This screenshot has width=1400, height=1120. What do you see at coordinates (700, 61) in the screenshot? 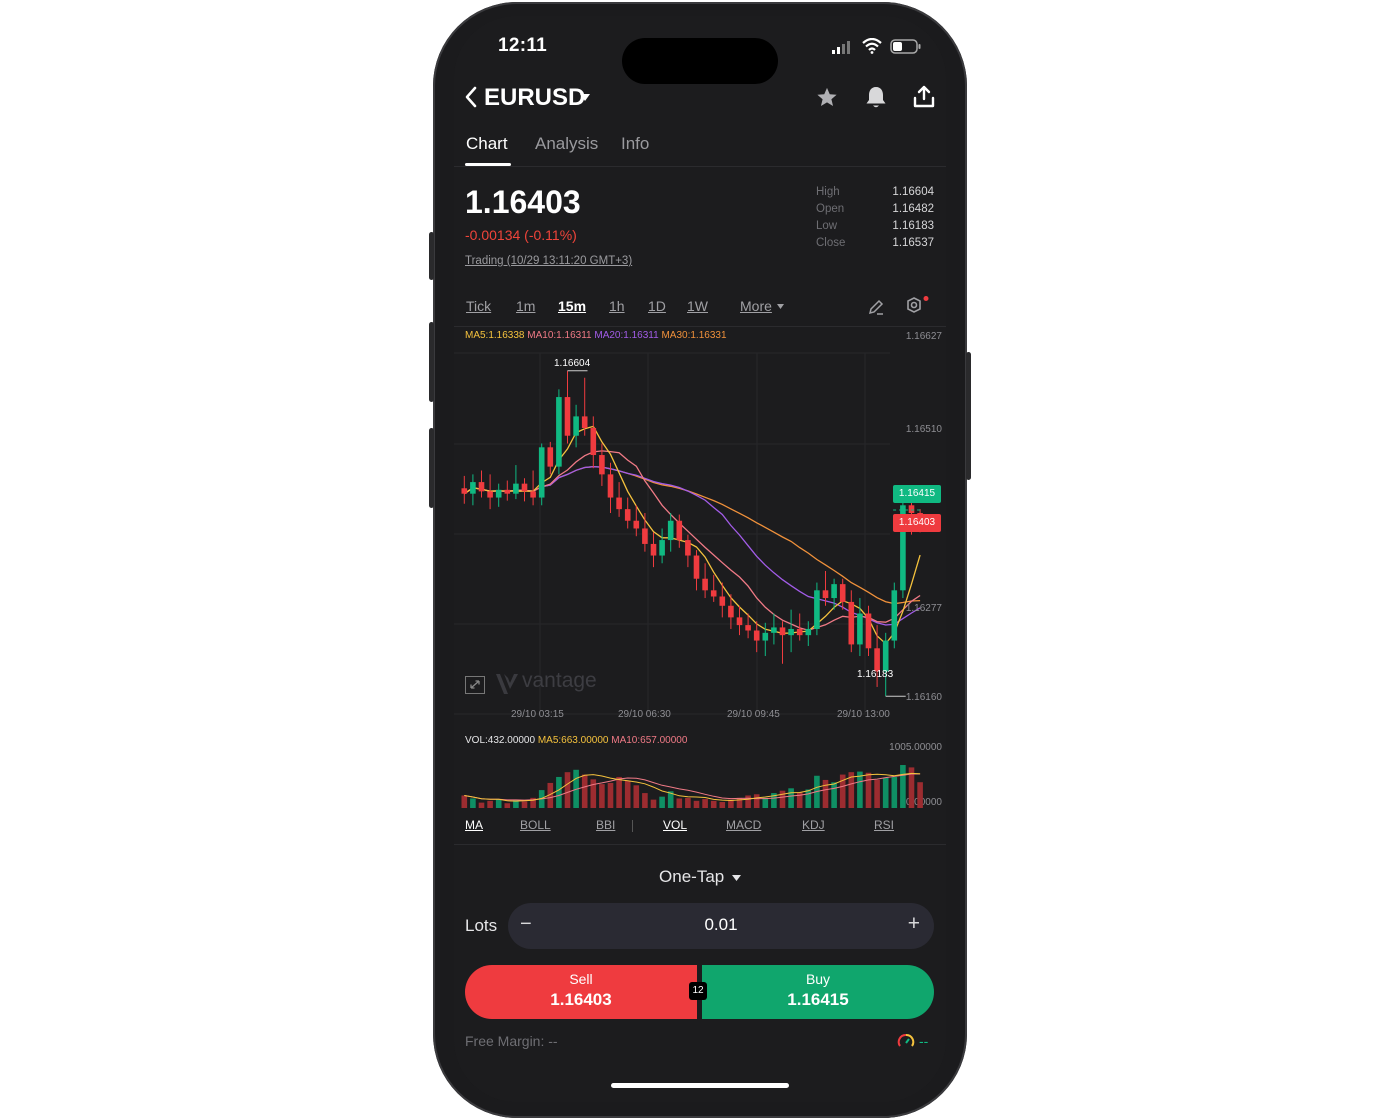
I see `dynamic-island` at bounding box center [700, 61].